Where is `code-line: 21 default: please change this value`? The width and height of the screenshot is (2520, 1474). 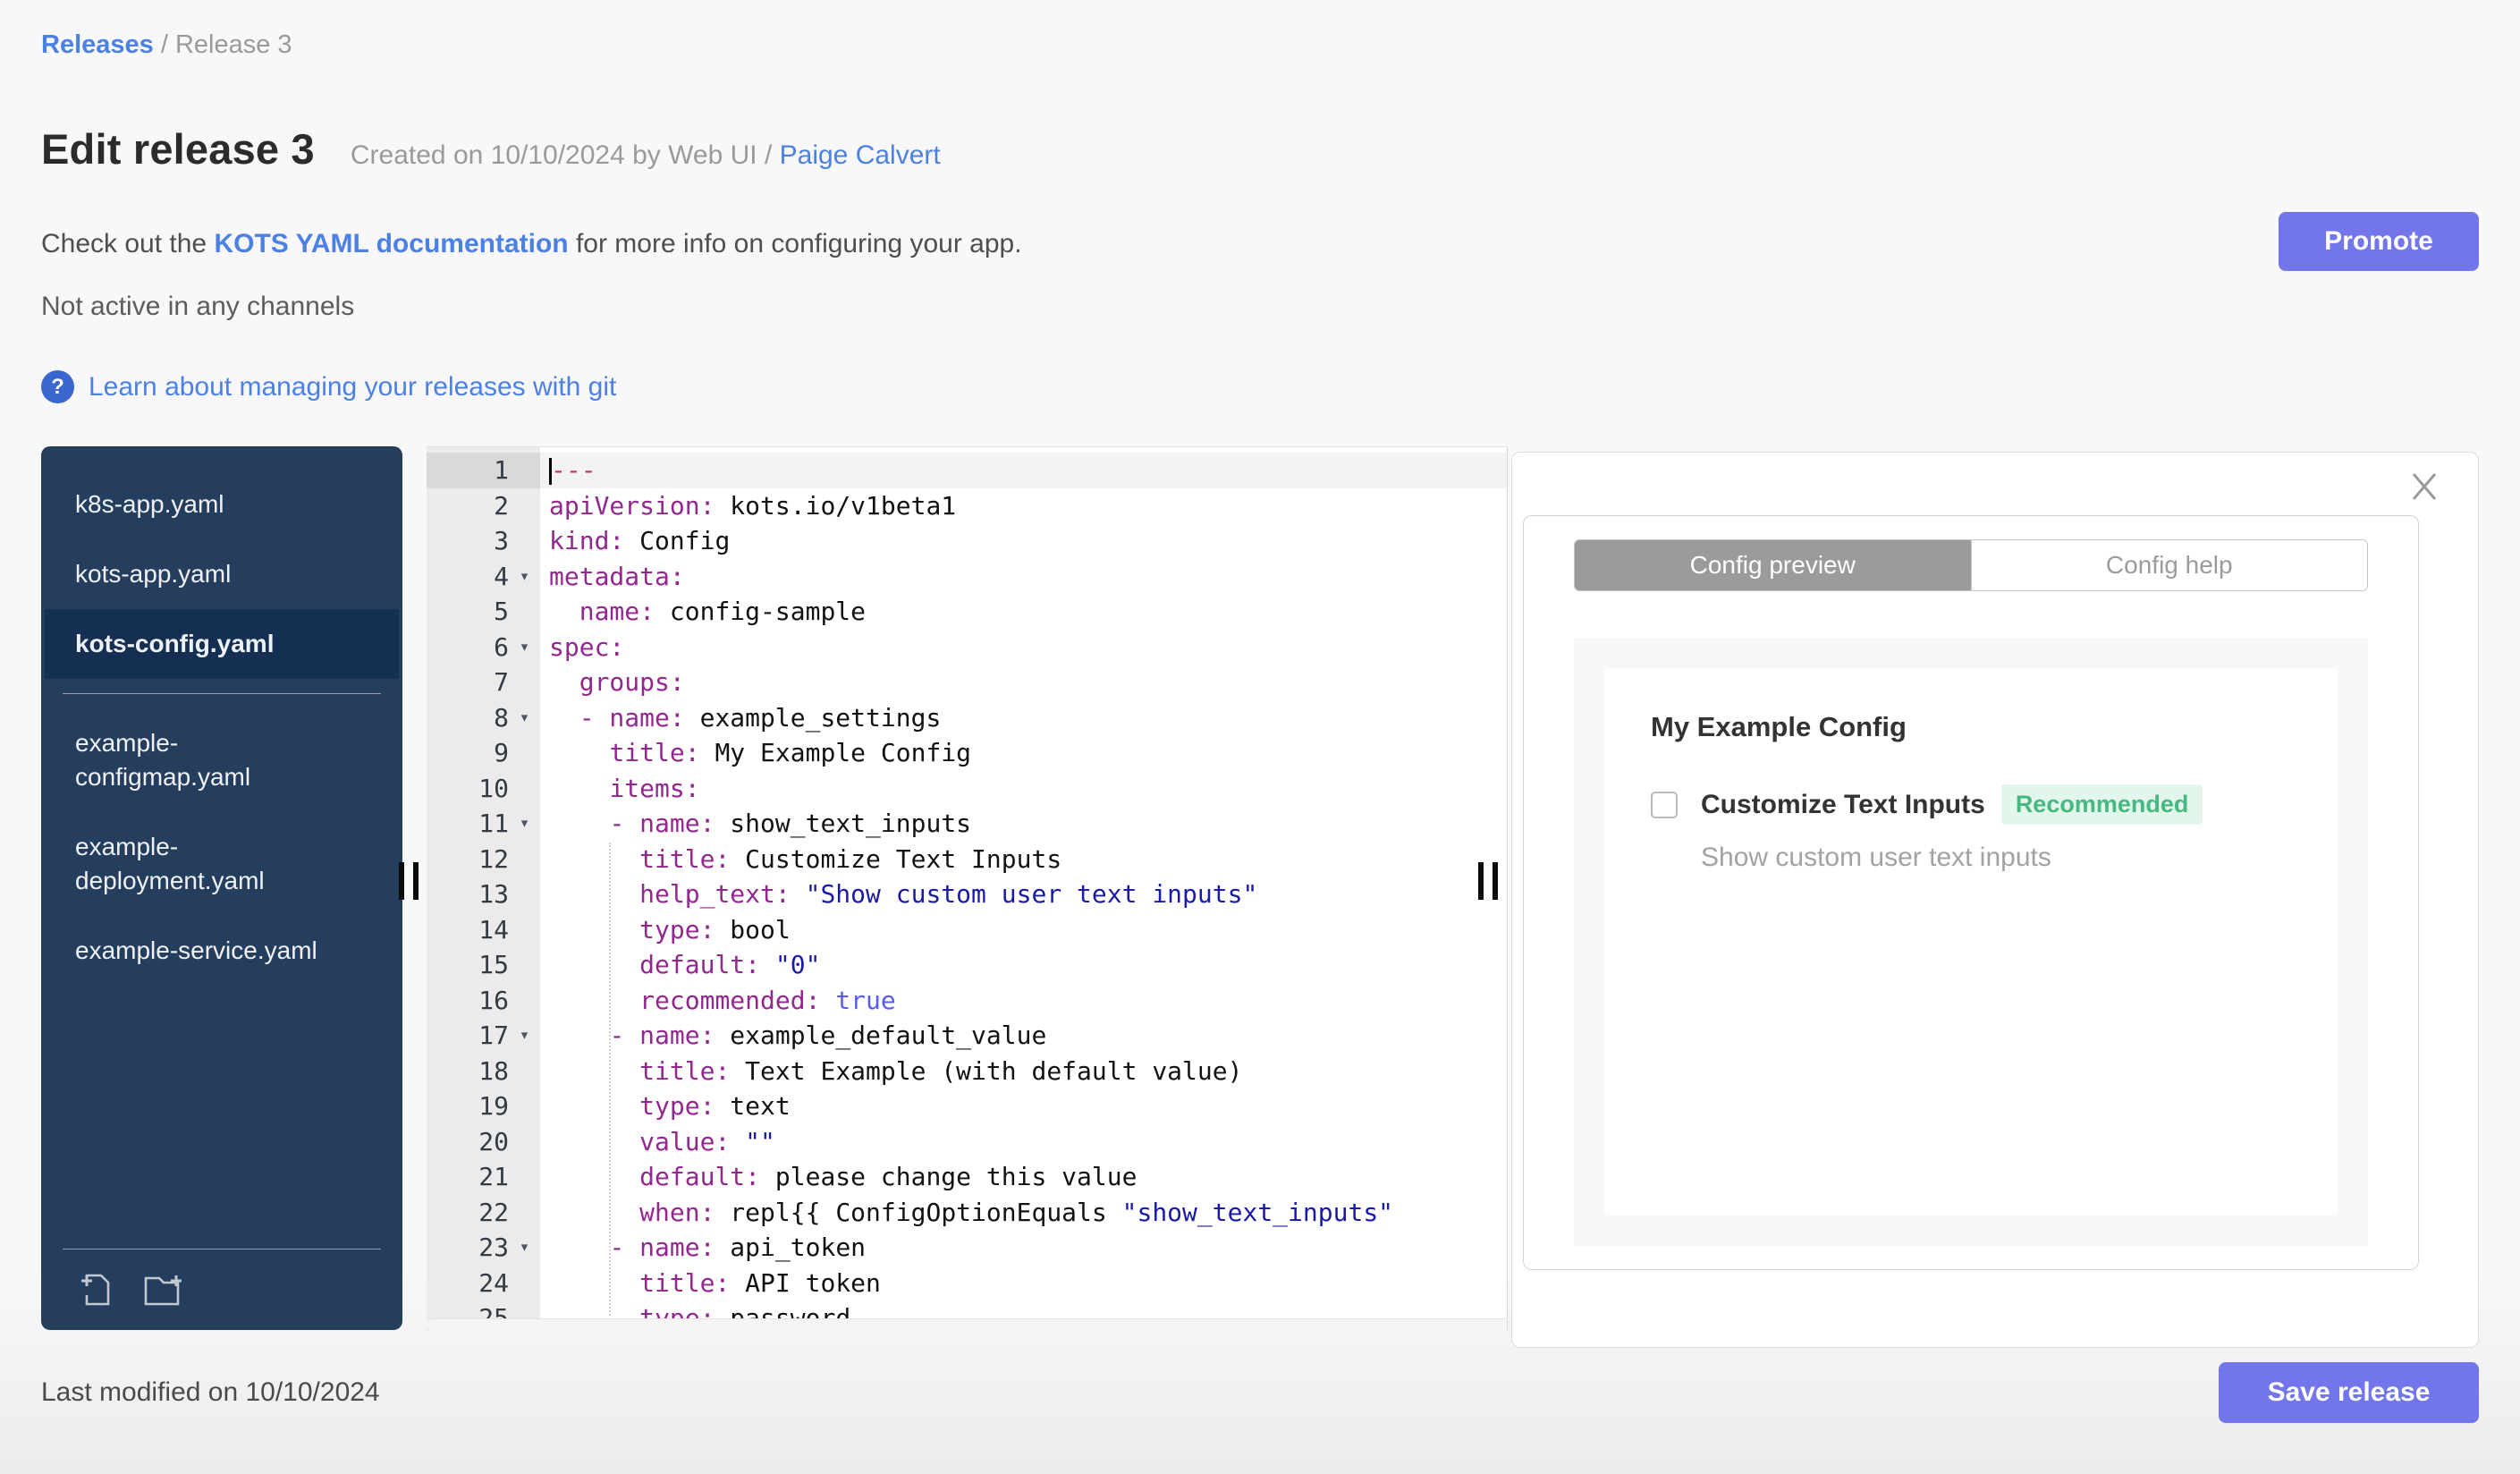
code-line: 21 default: please change this value is located at coordinates (967, 1177).